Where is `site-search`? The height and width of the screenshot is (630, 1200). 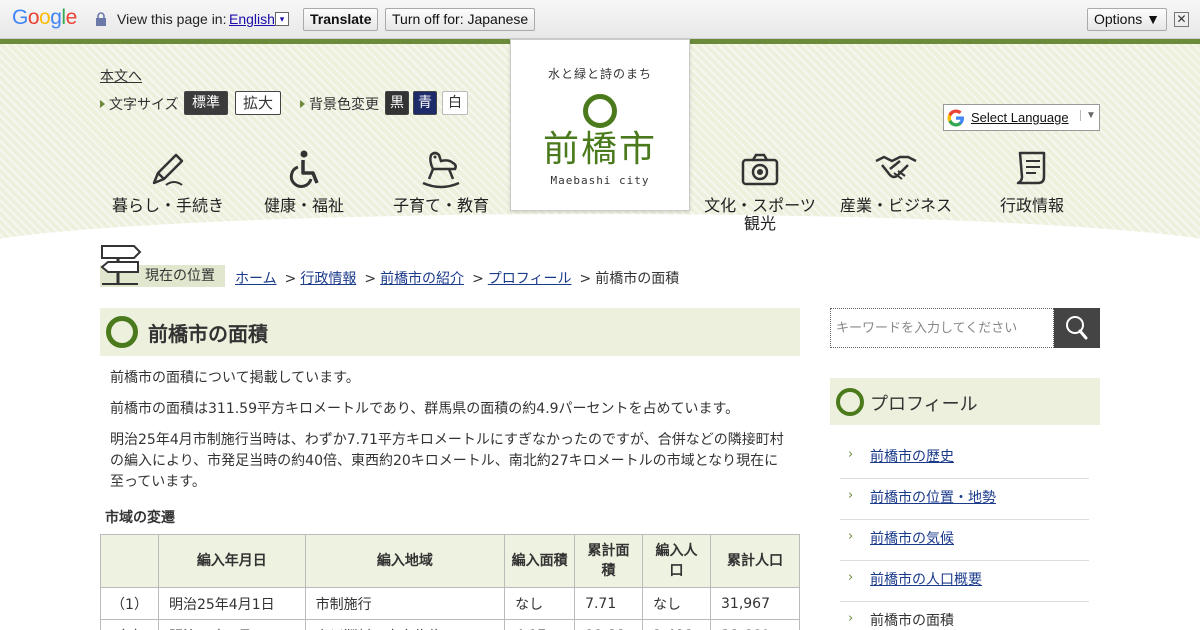 site-search is located at coordinates (965, 328).